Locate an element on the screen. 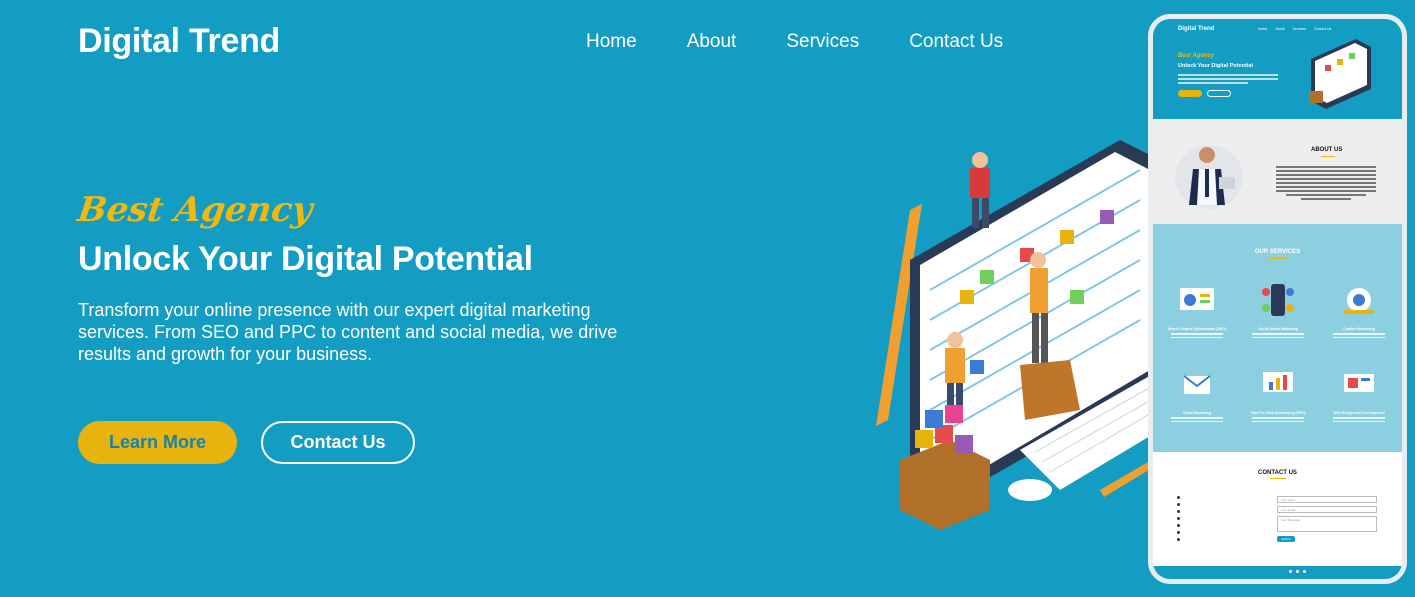 This screenshot has height=597, width=1415. mockup-service-card: Pay-Per-Click Advertising (PPC) is located at coordinates (1278, 394).